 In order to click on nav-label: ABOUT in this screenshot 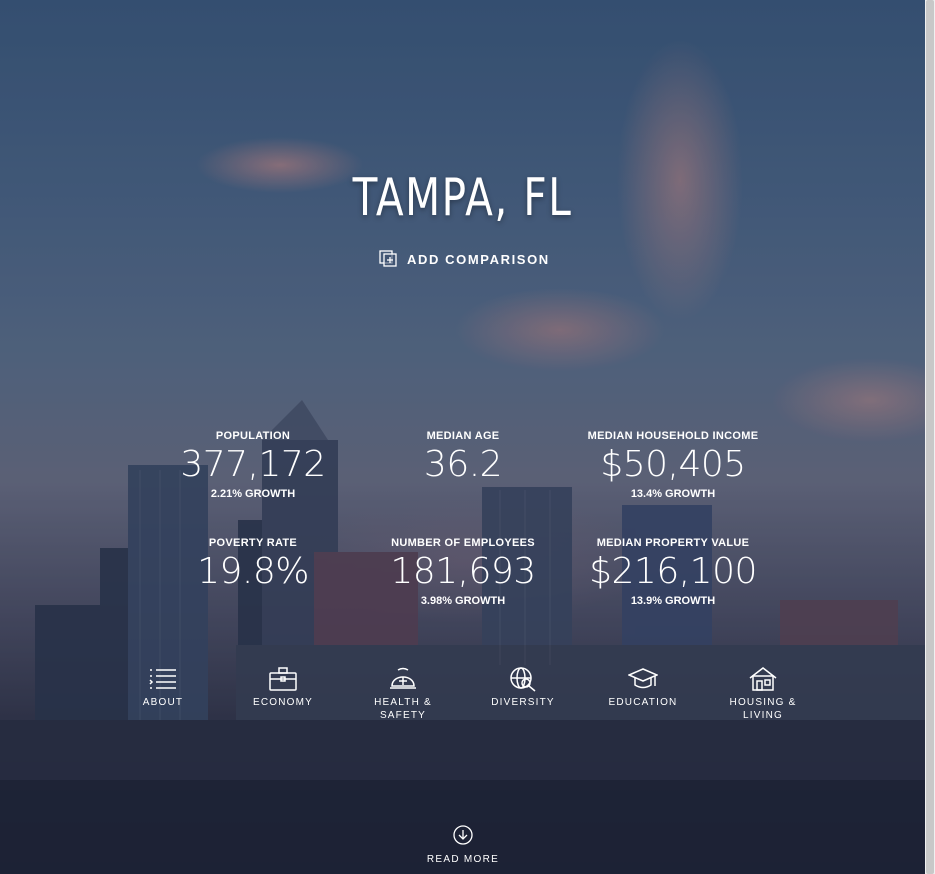, I will do `click(163, 702)`.